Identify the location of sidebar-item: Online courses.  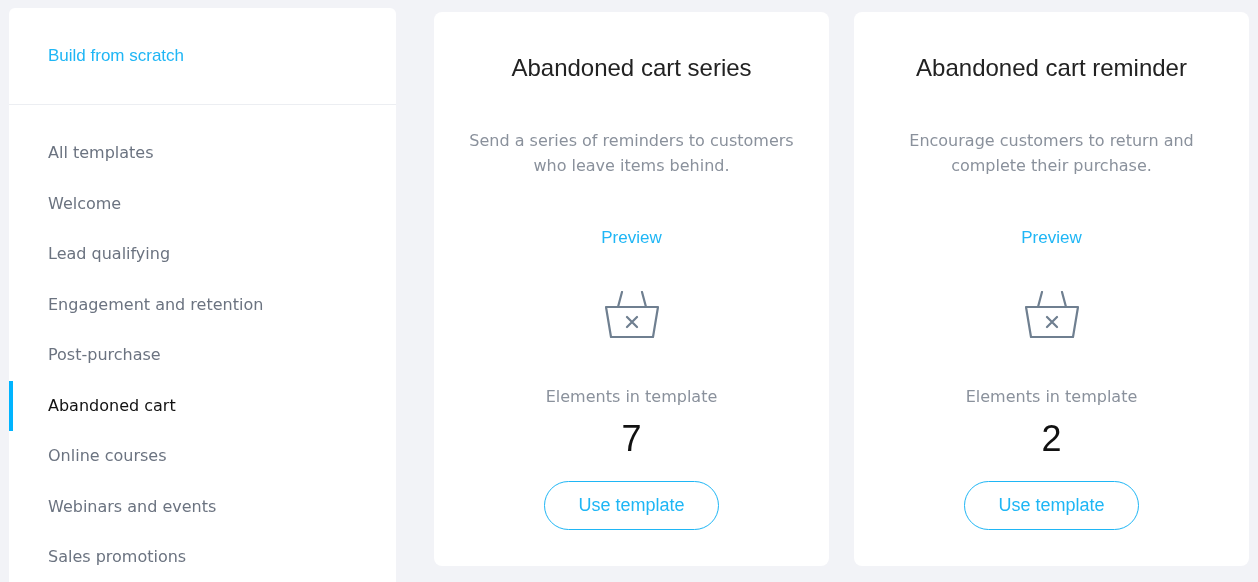
(202, 456).